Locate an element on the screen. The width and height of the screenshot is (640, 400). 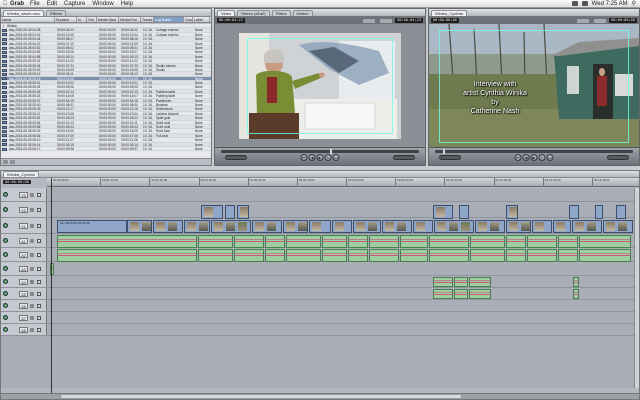
viewer-current-timecode: 00:00:04;23 is located at coordinates (409, 20).